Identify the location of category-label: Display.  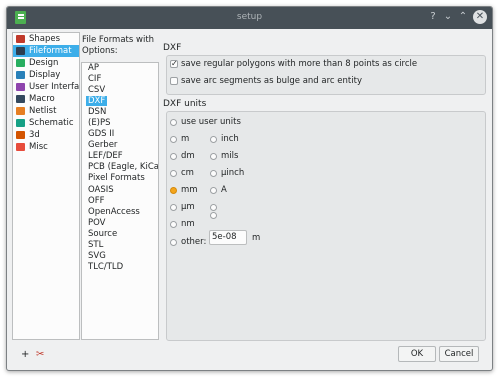
(45, 75).